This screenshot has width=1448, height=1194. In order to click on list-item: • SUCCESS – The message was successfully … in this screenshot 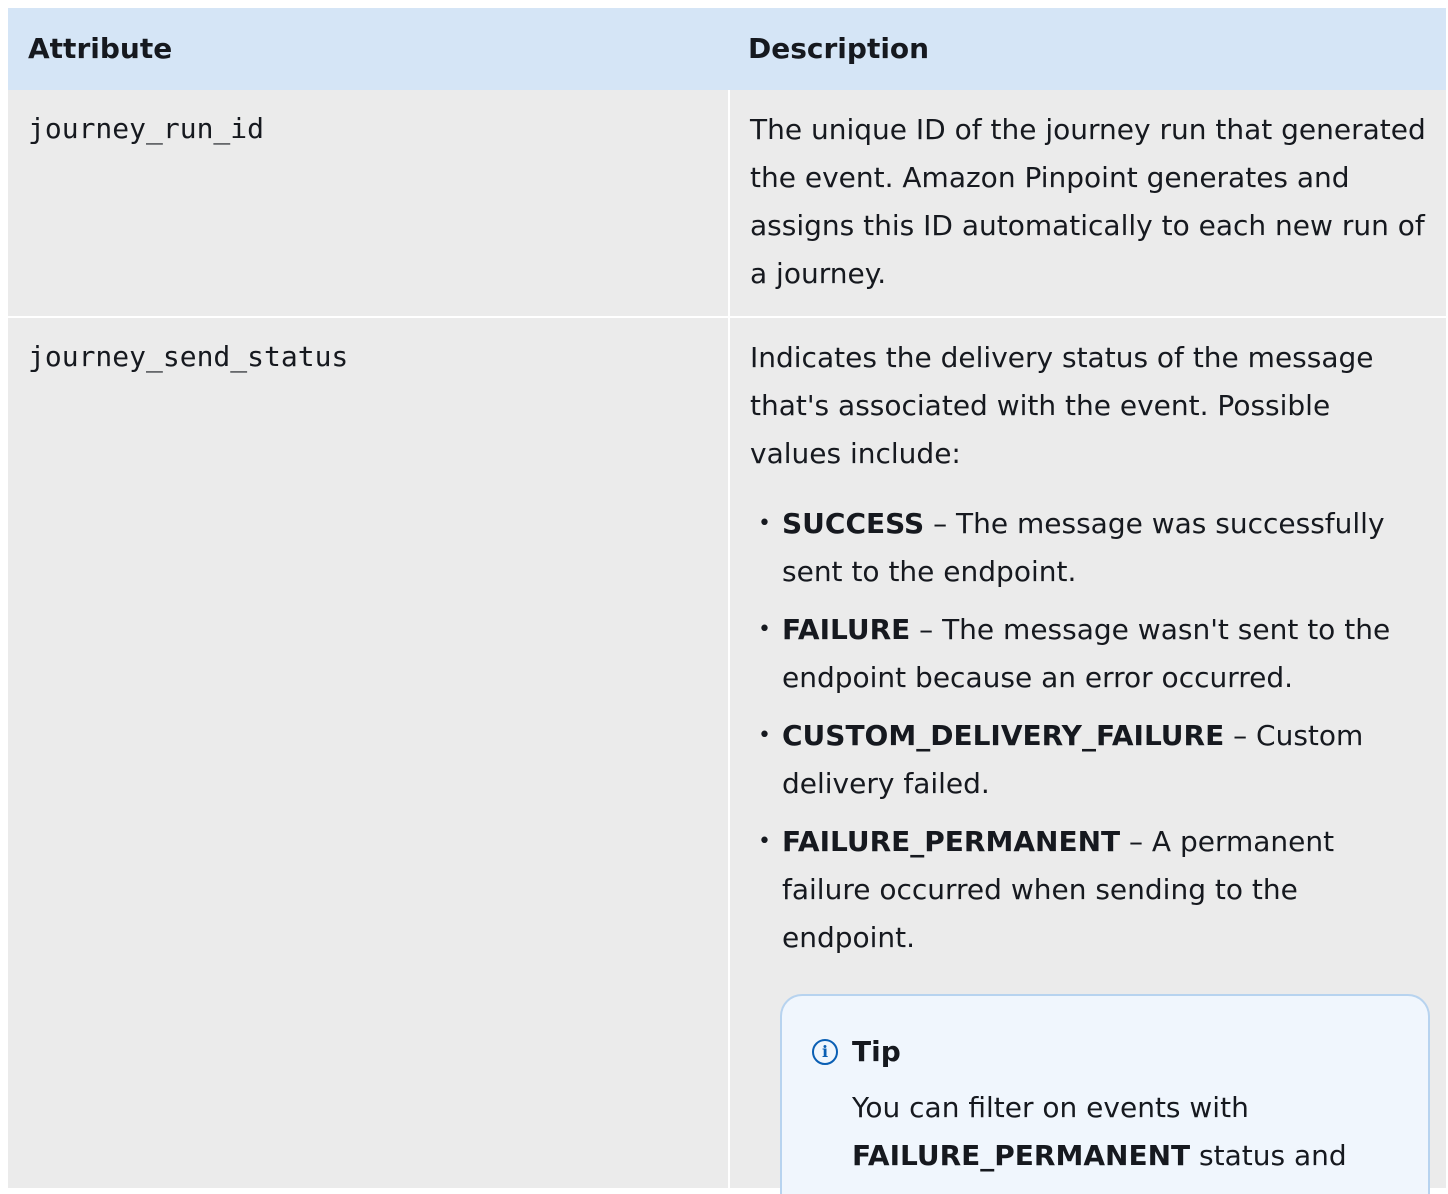, I will do `click(1089, 548)`.